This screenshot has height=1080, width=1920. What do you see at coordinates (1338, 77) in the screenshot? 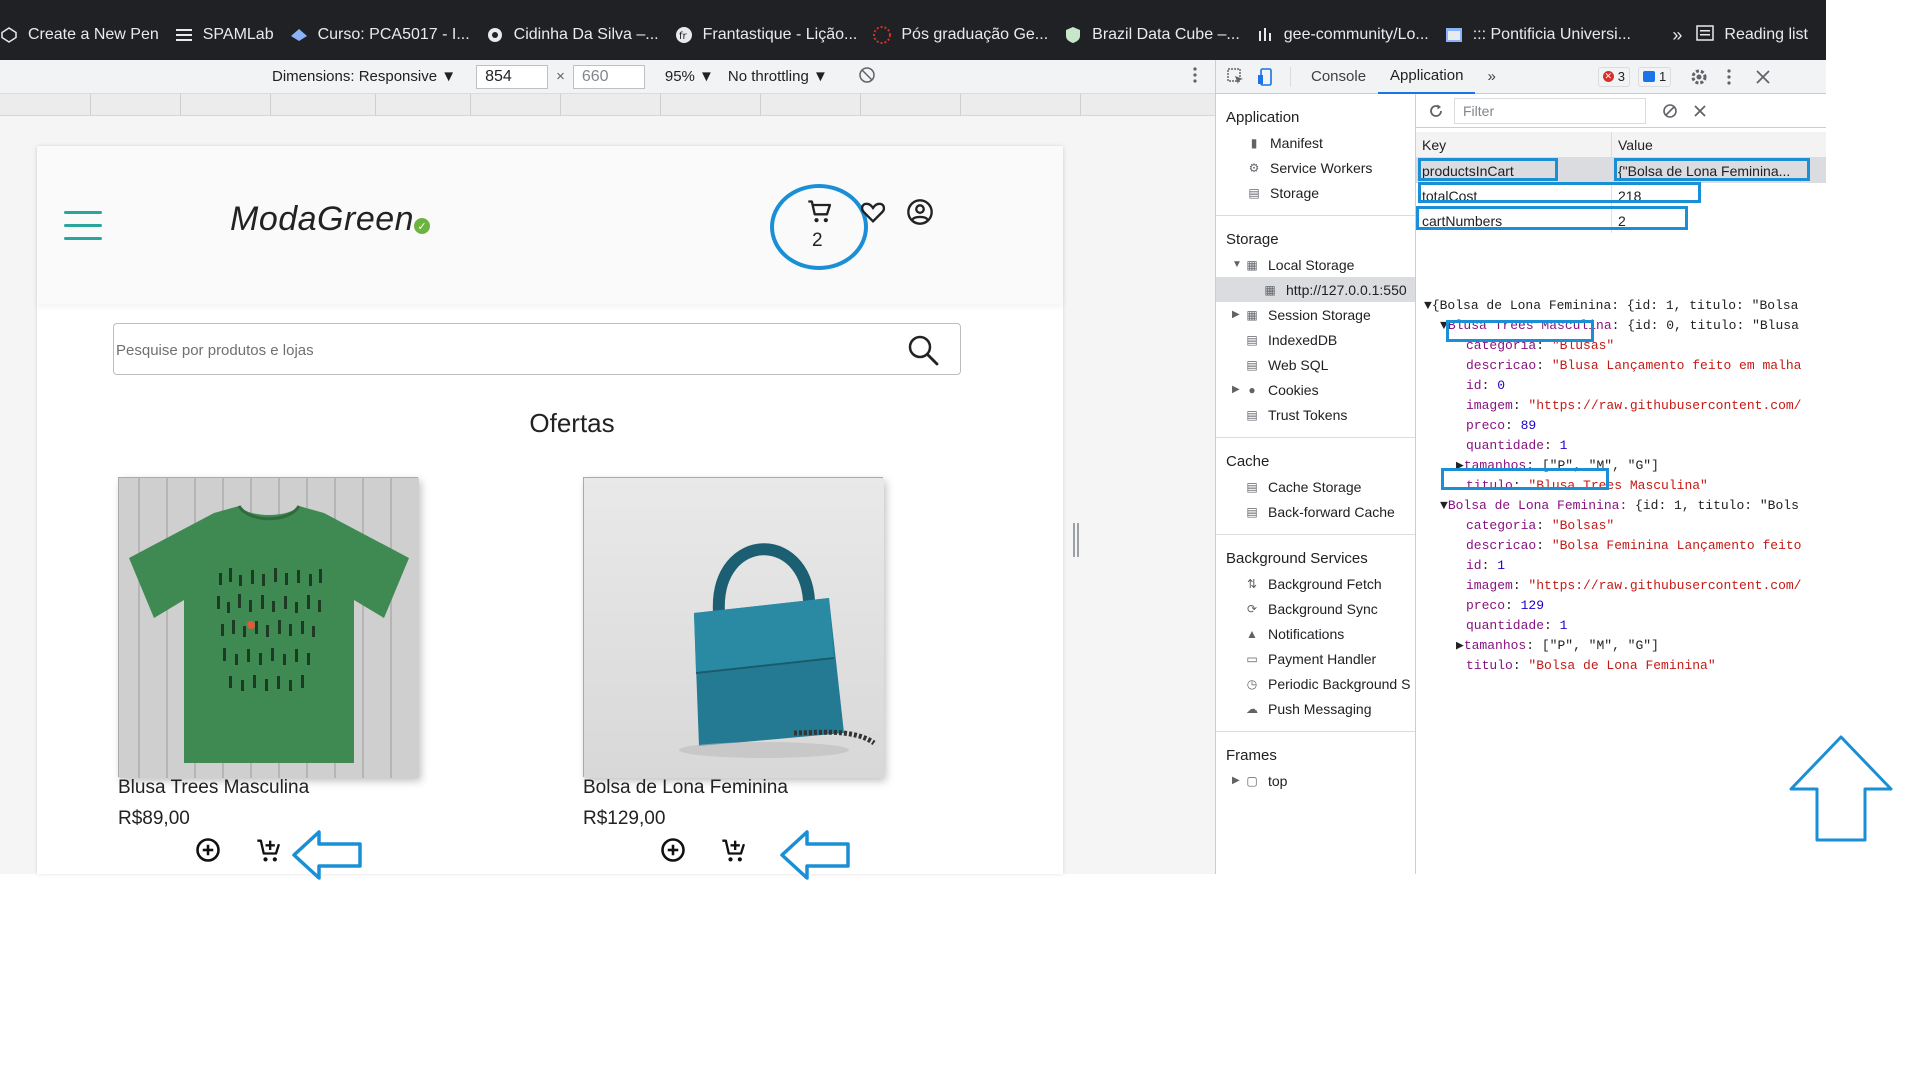
I see `tab-console: Console` at bounding box center [1338, 77].